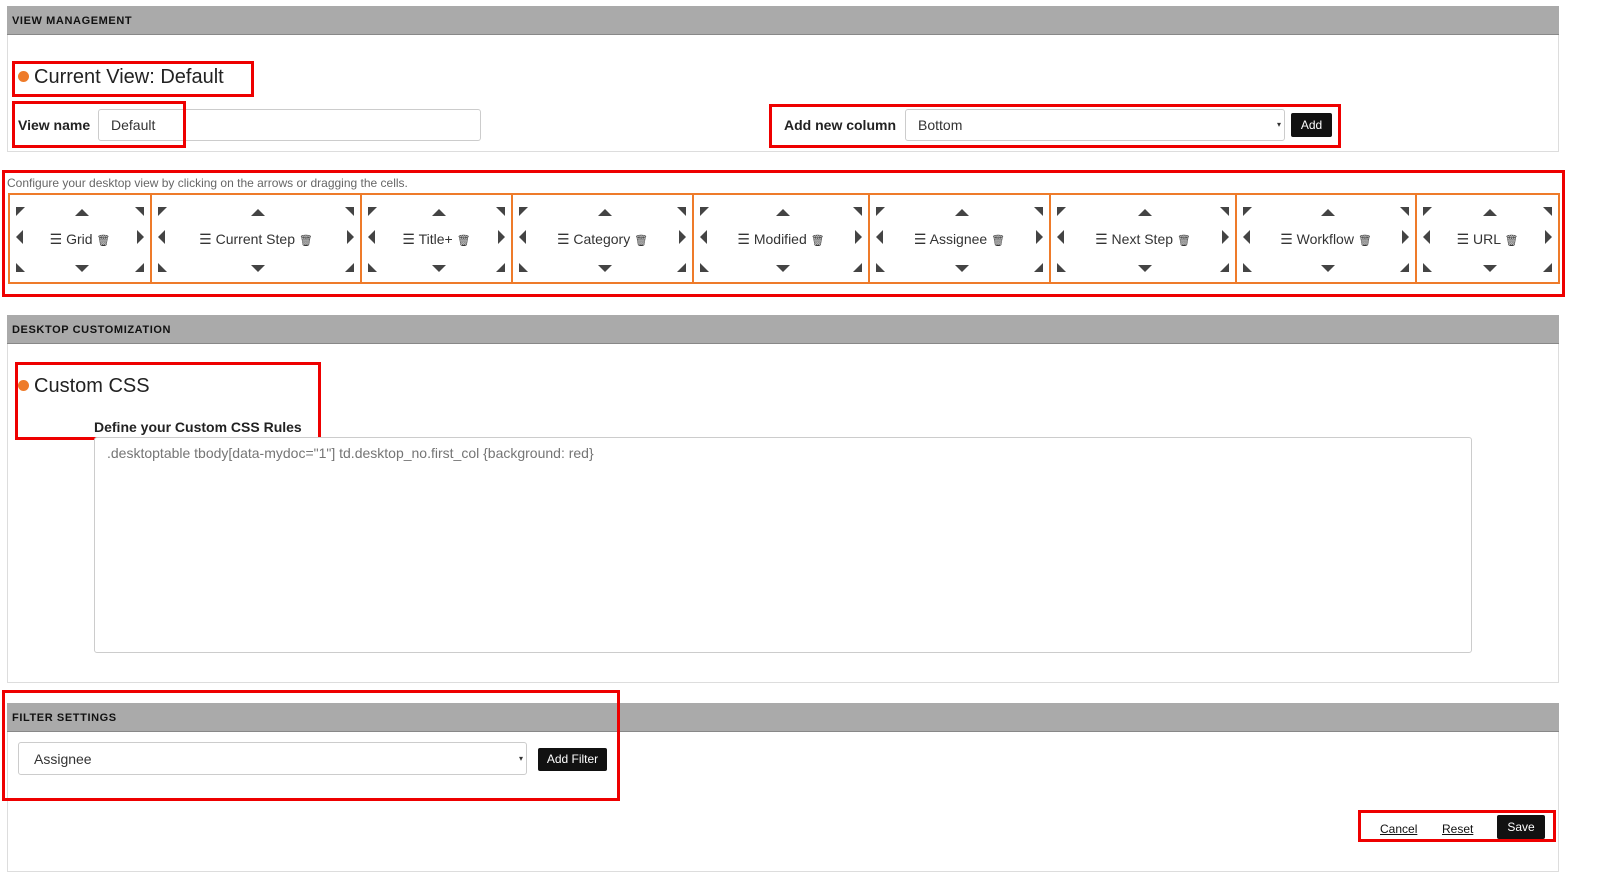 The height and width of the screenshot is (872, 1621). I want to click on column-name: Category, so click(602, 239).